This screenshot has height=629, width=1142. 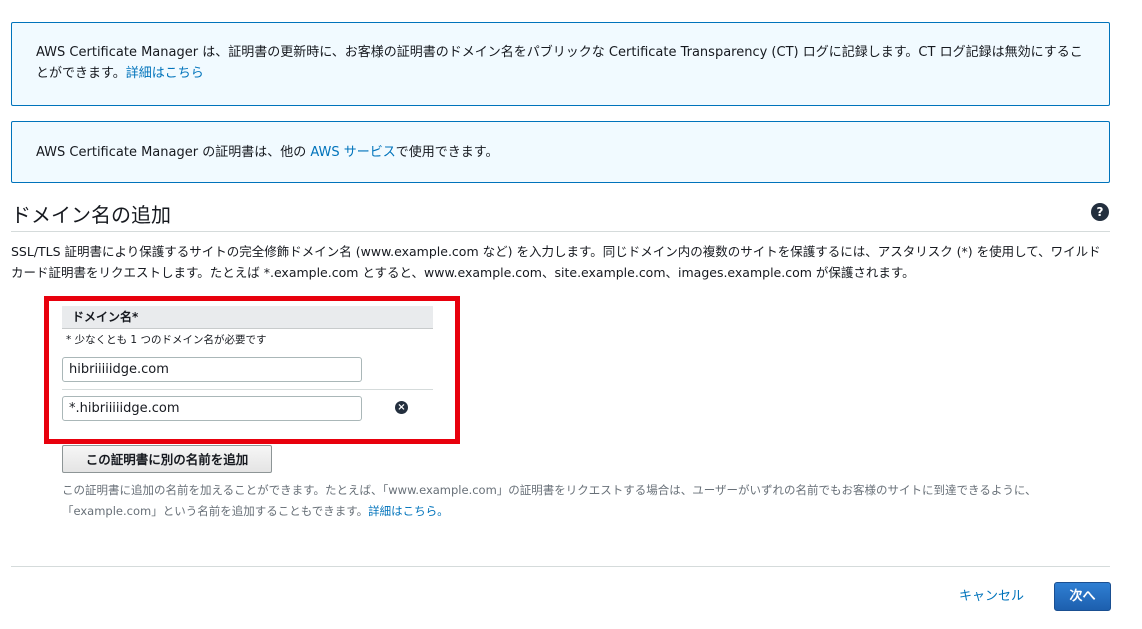 What do you see at coordinates (352, 152) in the screenshot?
I see `aws-services-link: AWS サービス` at bounding box center [352, 152].